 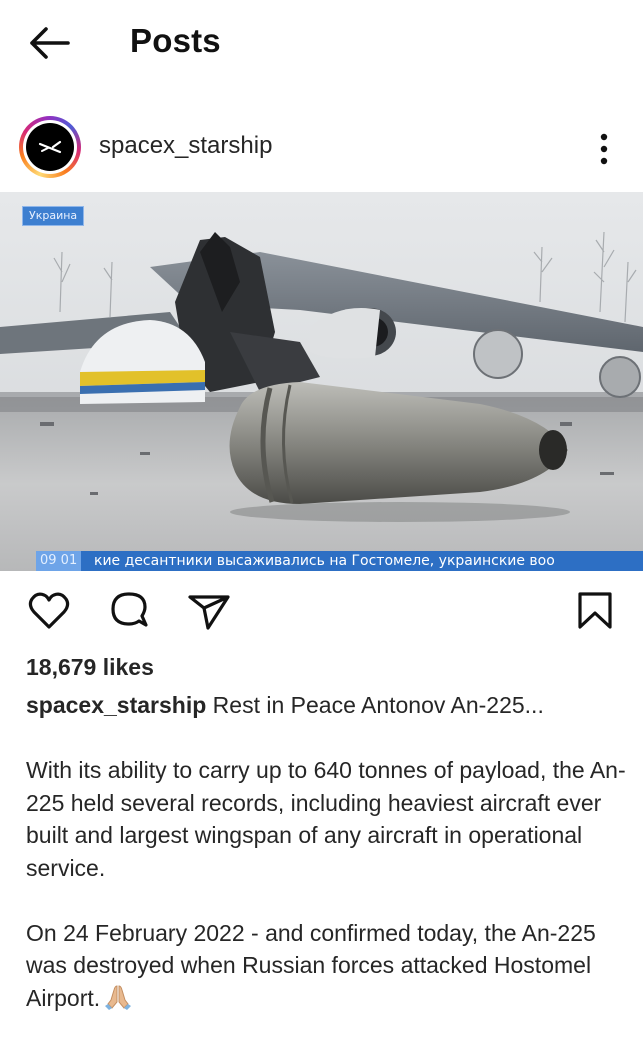 What do you see at coordinates (59, 561) in the screenshot?
I see `ticker-time: 09 01` at bounding box center [59, 561].